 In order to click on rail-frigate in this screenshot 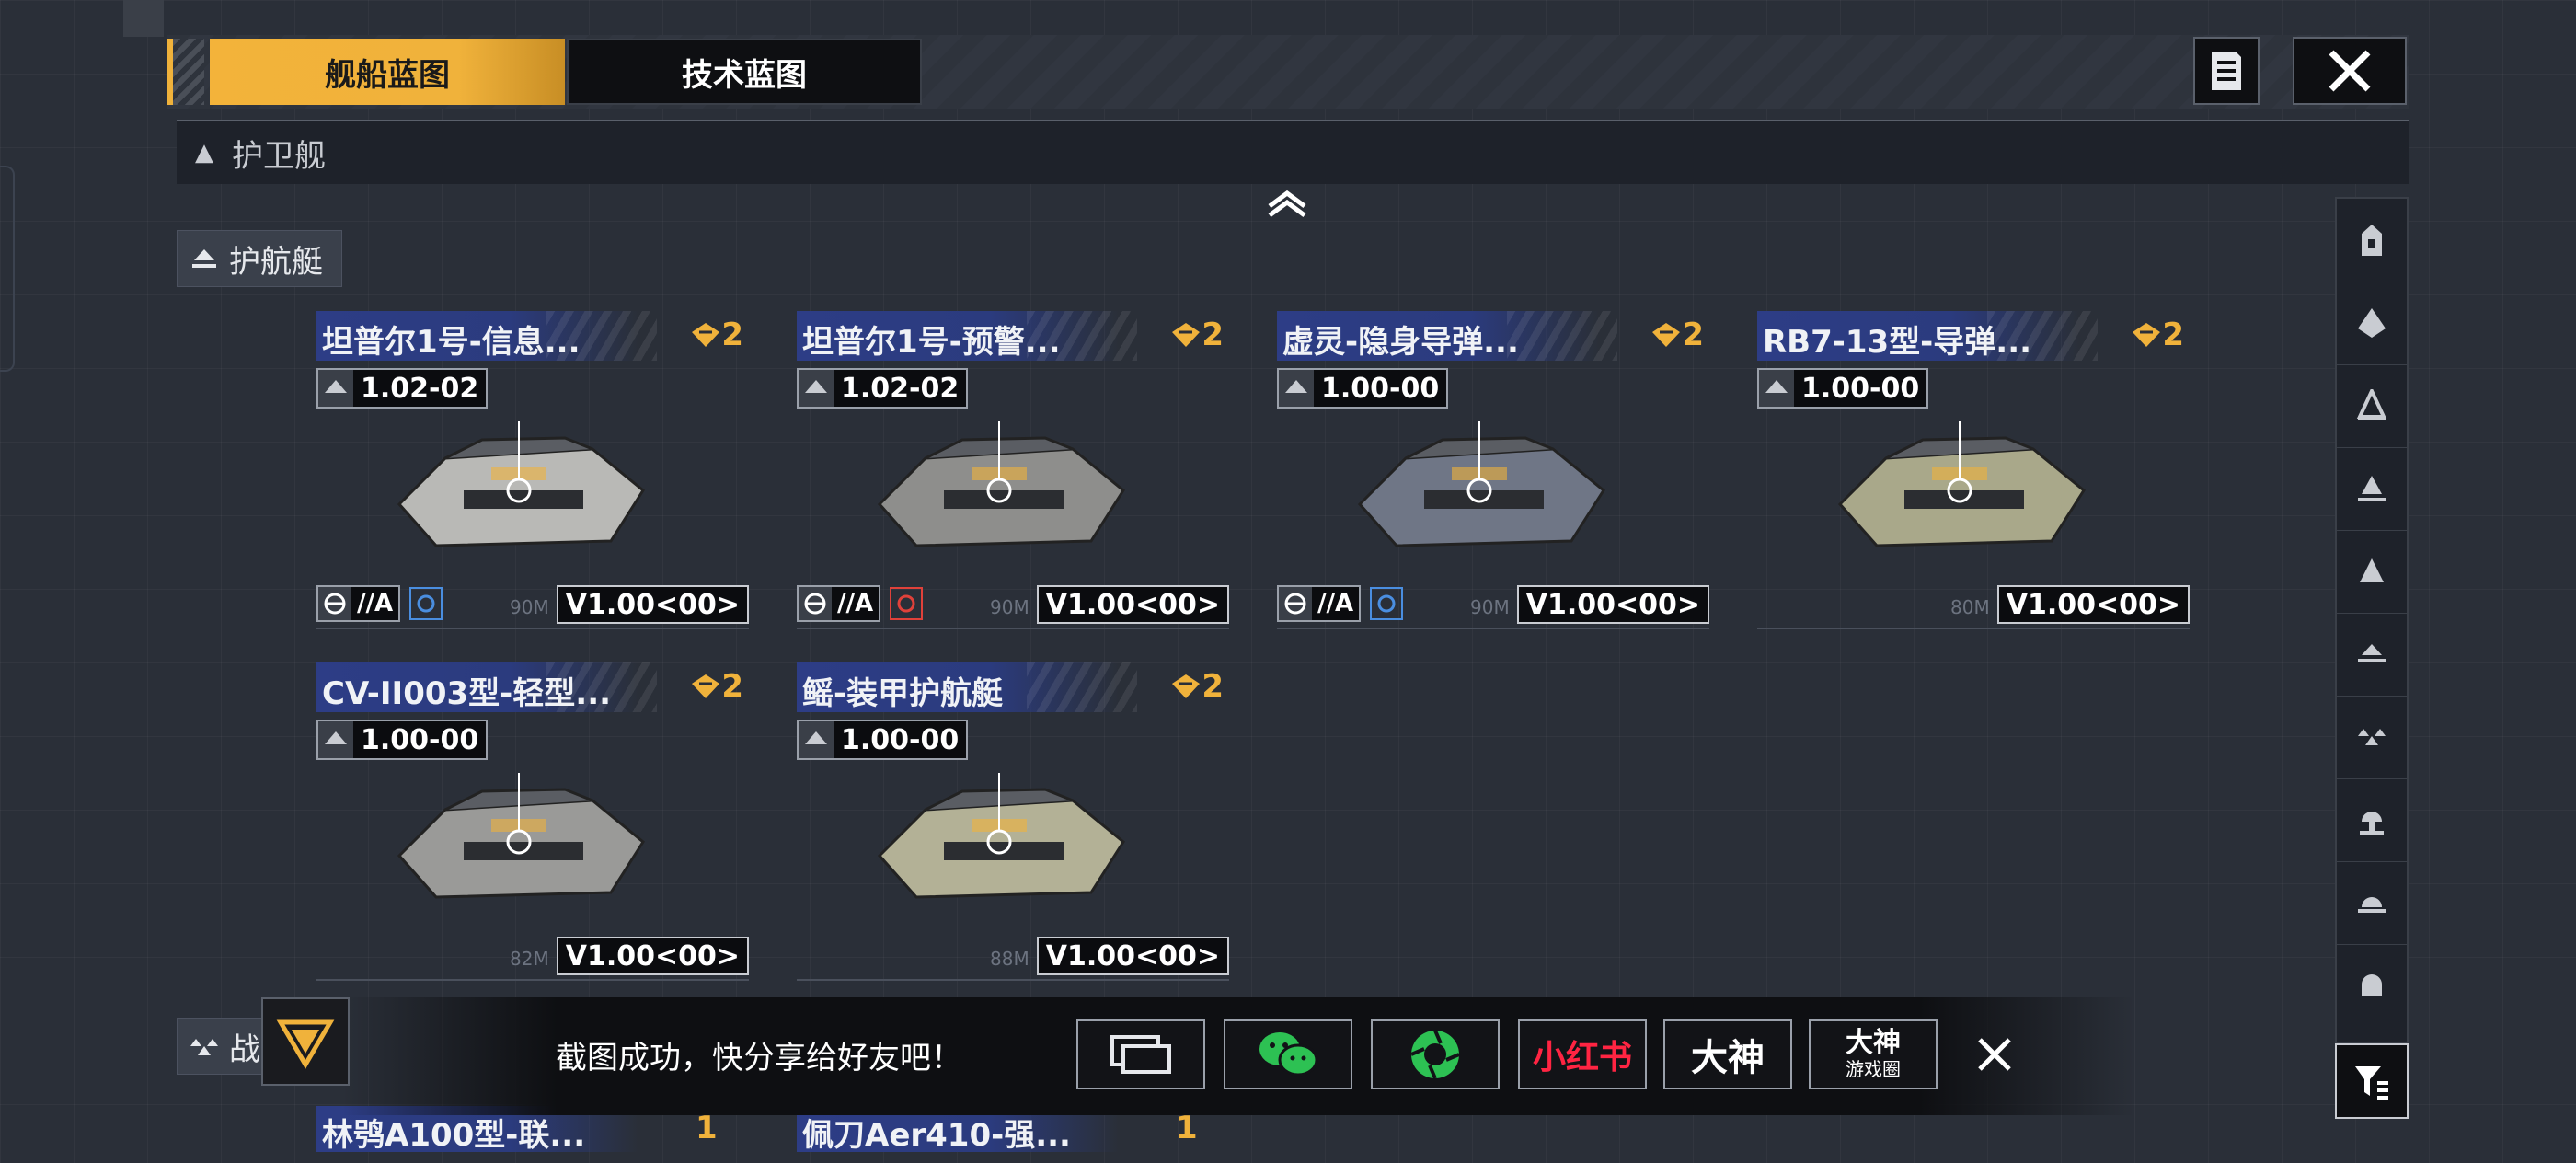, I will do `click(2372, 572)`.